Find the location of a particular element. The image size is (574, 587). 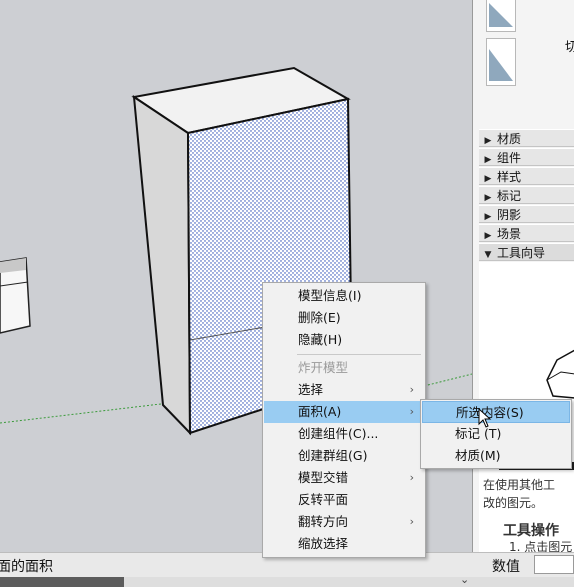

tray-panel-label: 样式 is located at coordinates (509, 177).